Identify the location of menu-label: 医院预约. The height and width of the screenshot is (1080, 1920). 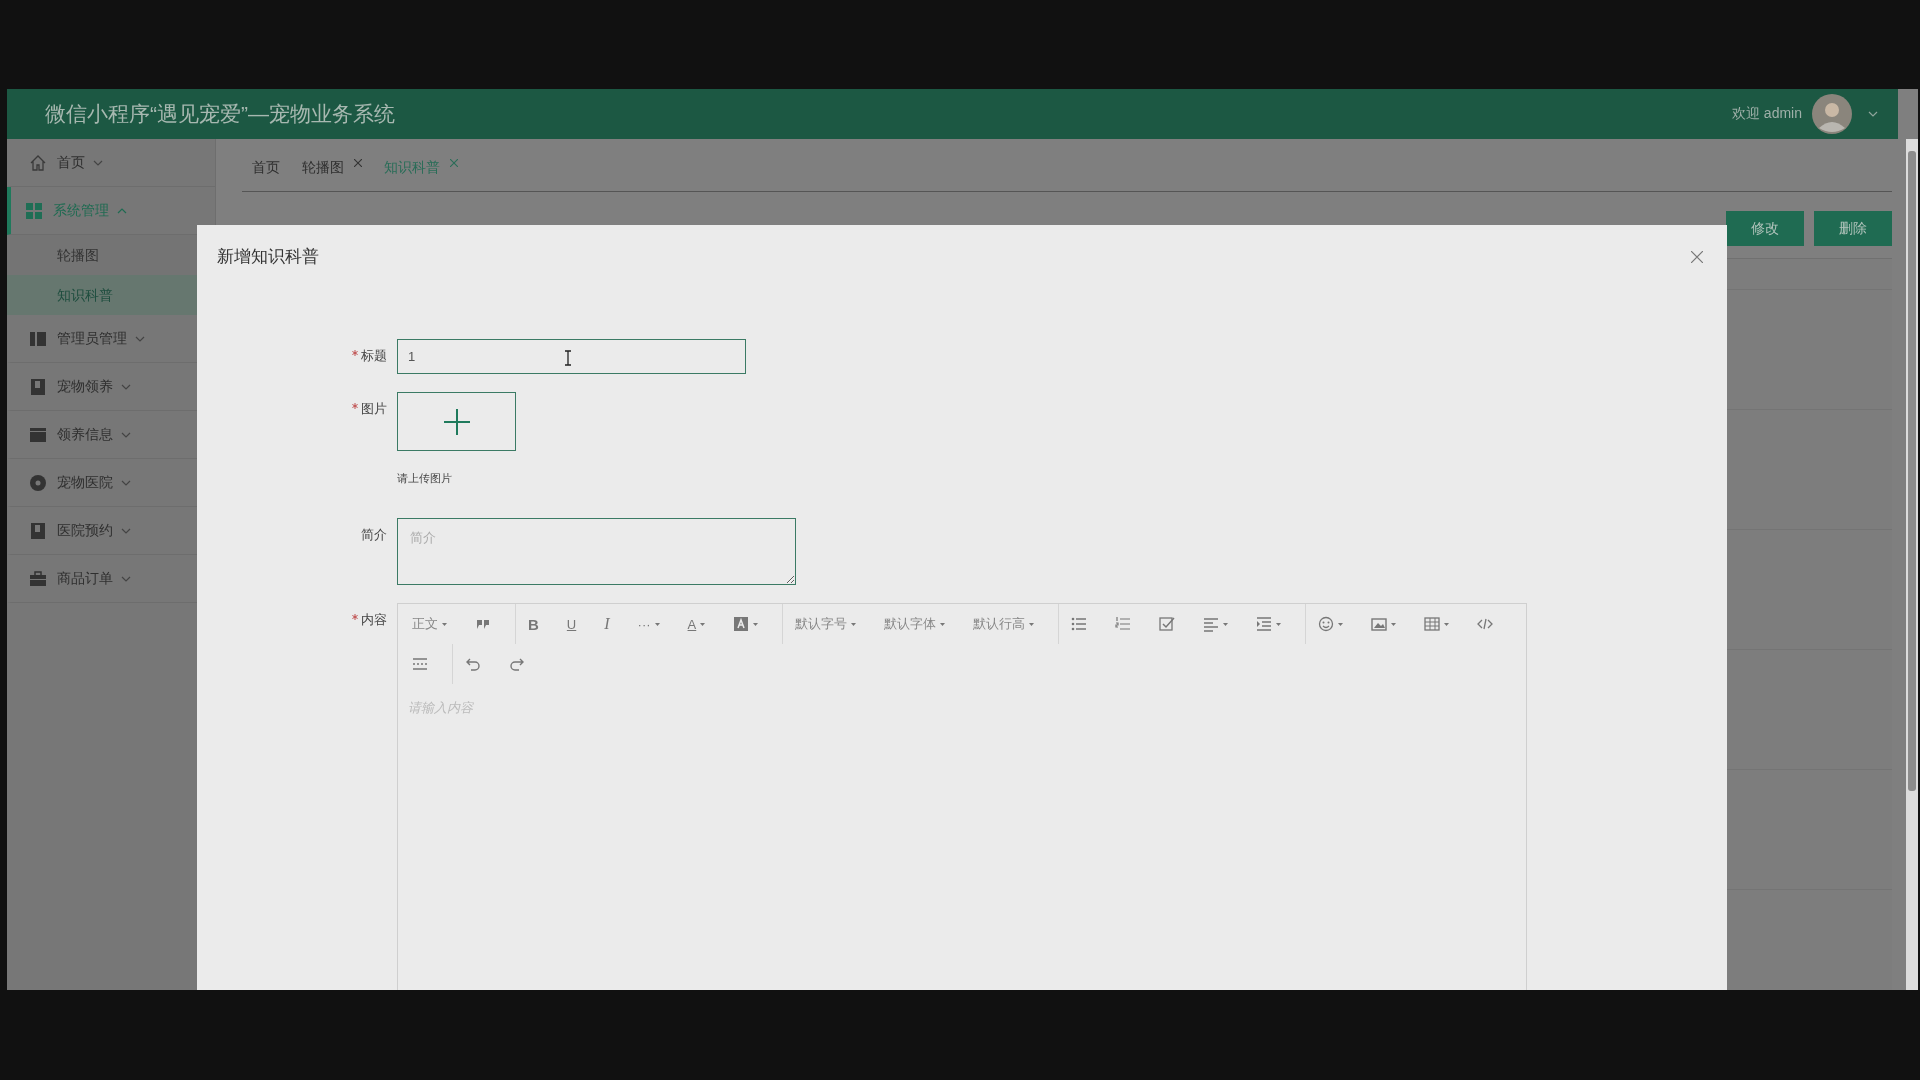
(85, 530).